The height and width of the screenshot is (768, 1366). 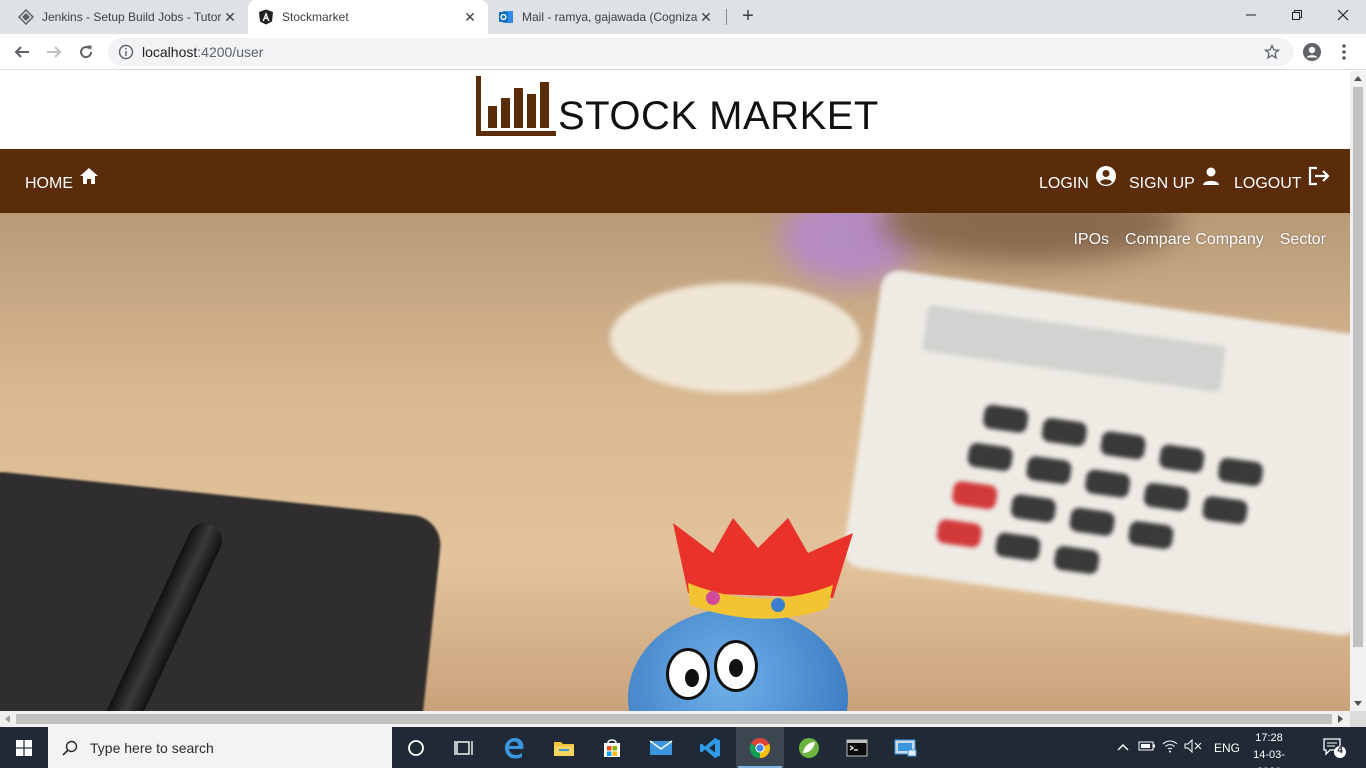 What do you see at coordinates (517, 107) in the screenshot?
I see `bar-chart-logo-icon` at bounding box center [517, 107].